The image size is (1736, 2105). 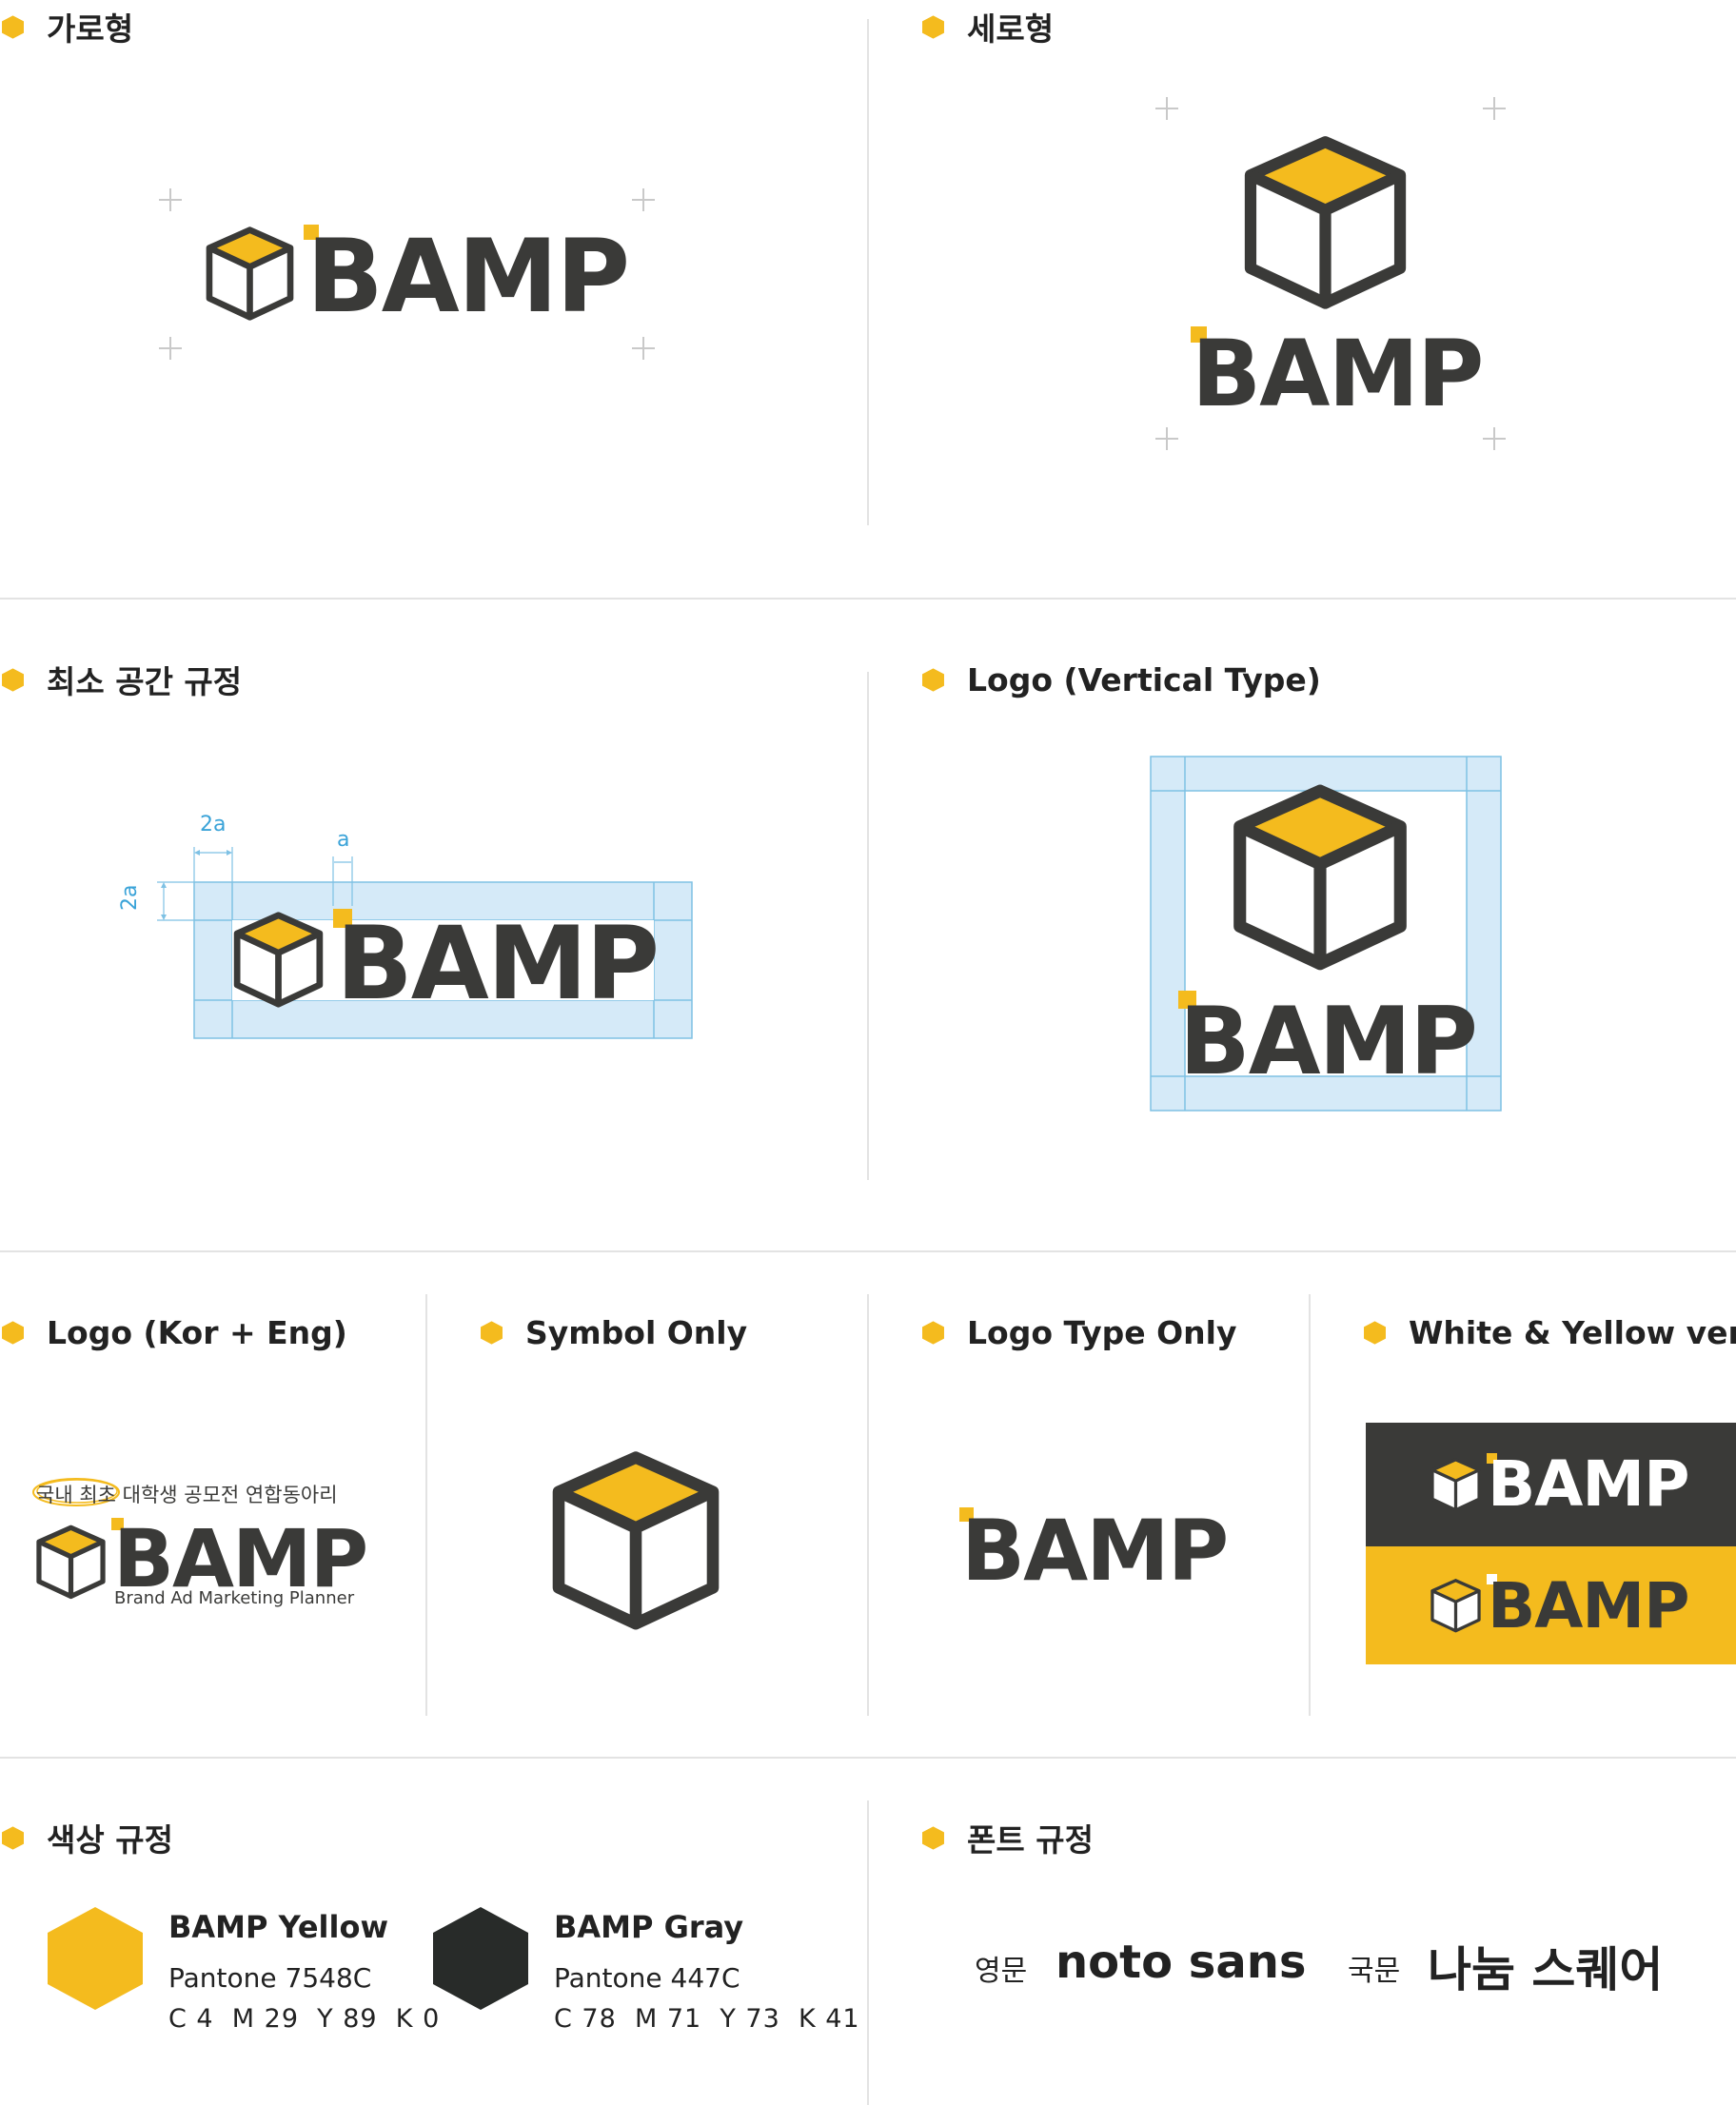 I want to click on section-header-white-yellow: White & Yellow ver, so click(x=1549, y=1332).